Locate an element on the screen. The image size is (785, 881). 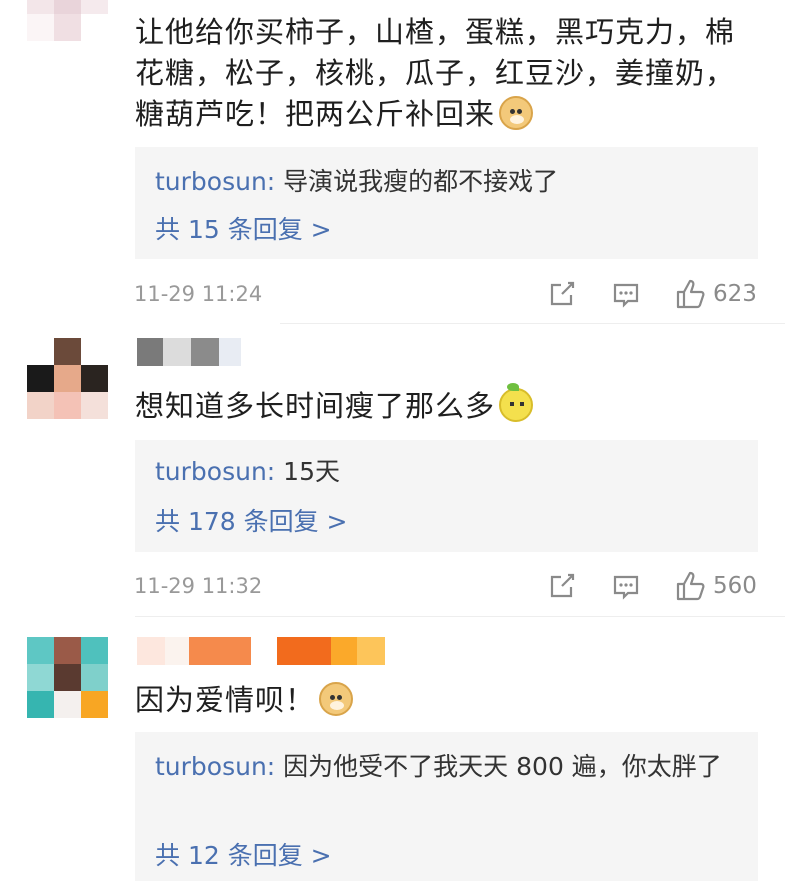
more-replies-link: 共 178 条回复 > is located at coordinates (251, 520).